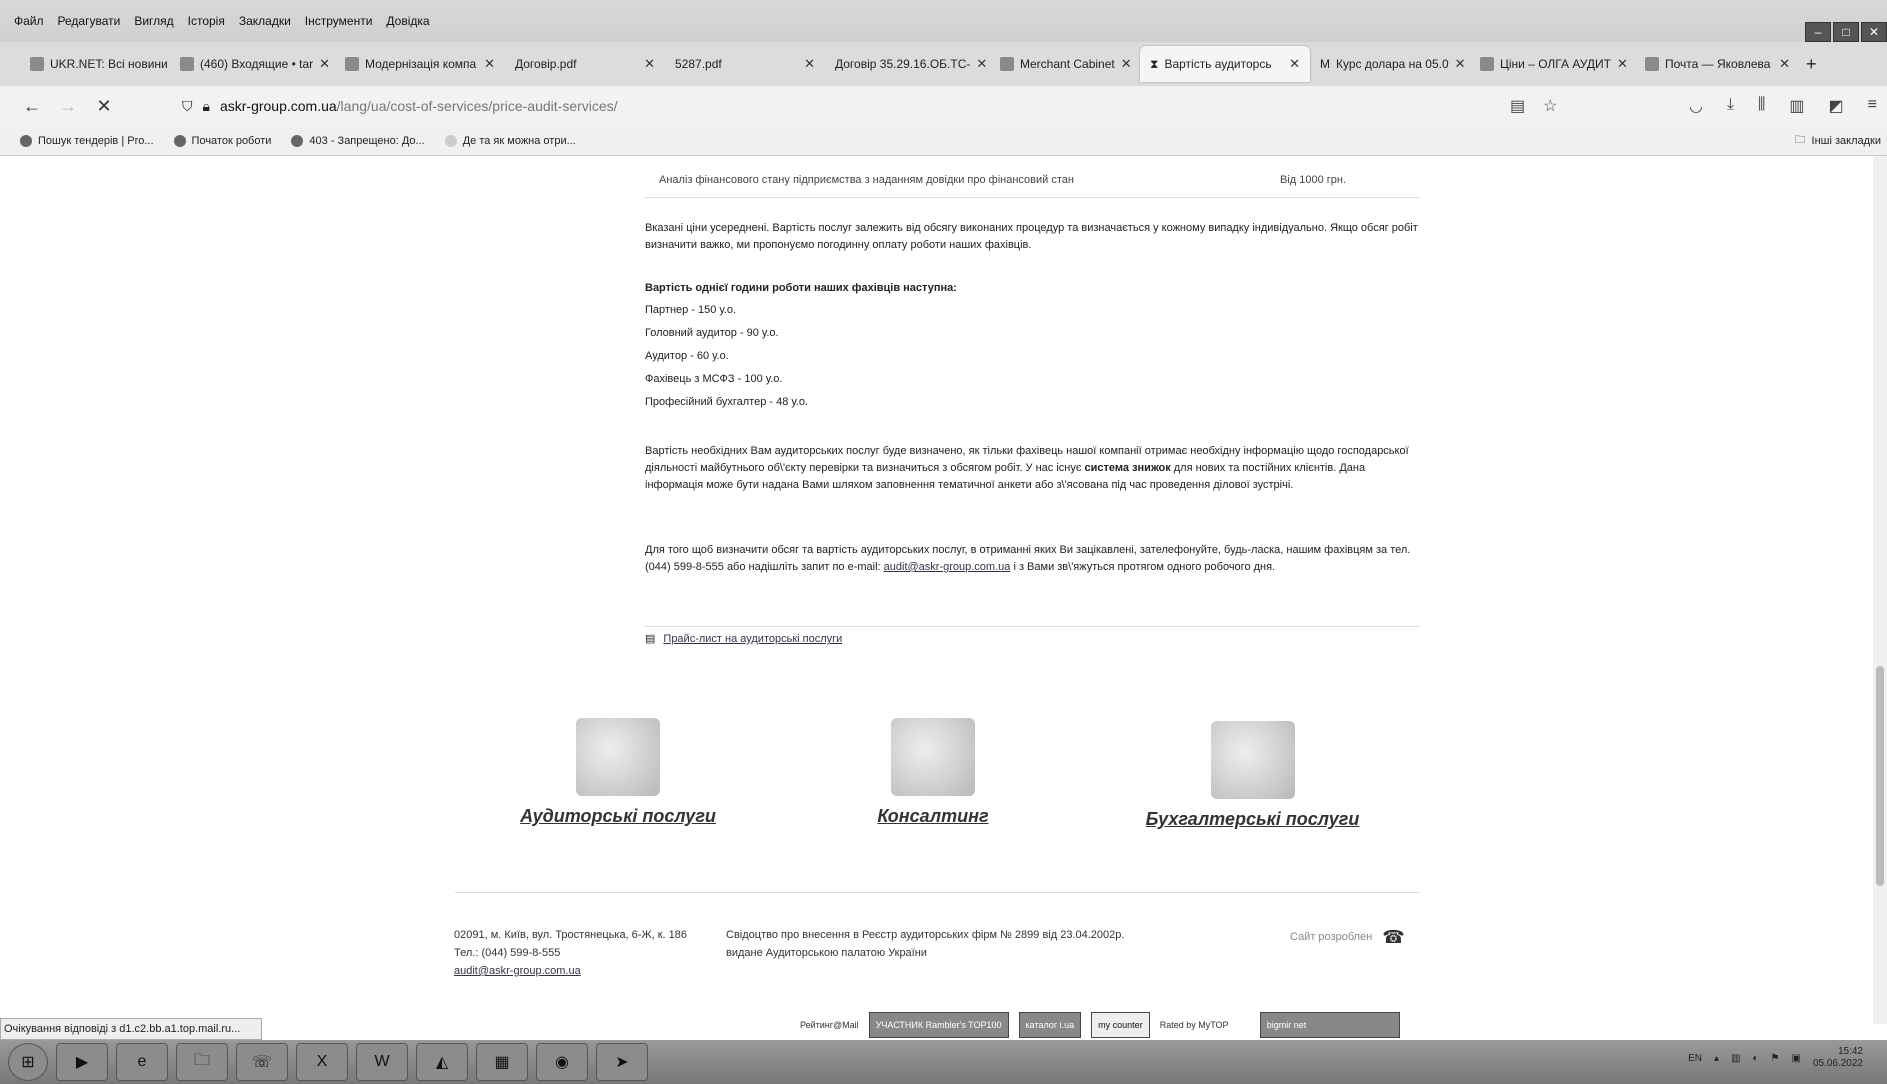 Image resolution: width=1887 pixels, height=1084 pixels. Describe the element at coordinates (104, 106) in the screenshot. I see `stop-icon: ✕` at that location.